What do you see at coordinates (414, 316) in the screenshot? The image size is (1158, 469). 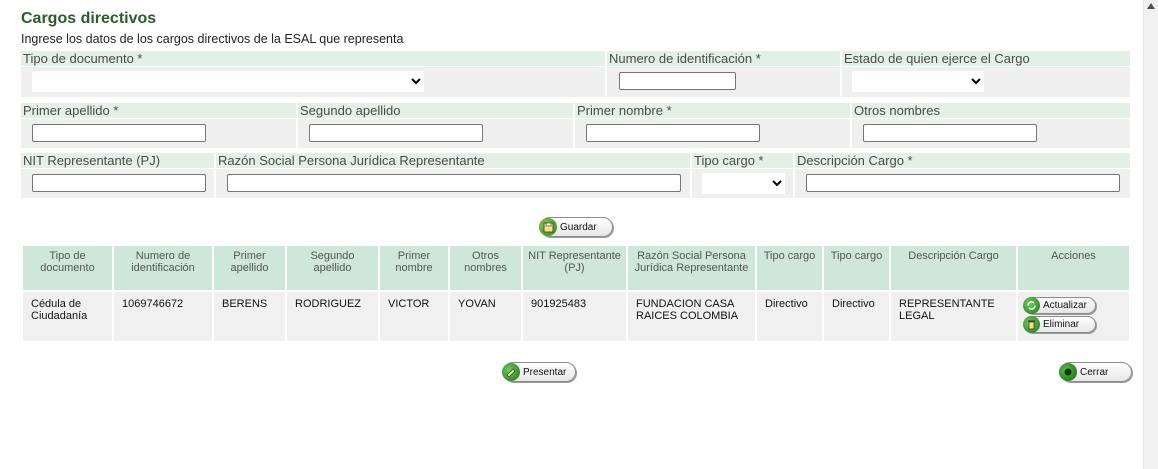 I see `cell-primer-nombre: VICTOR` at bounding box center [414, 316].